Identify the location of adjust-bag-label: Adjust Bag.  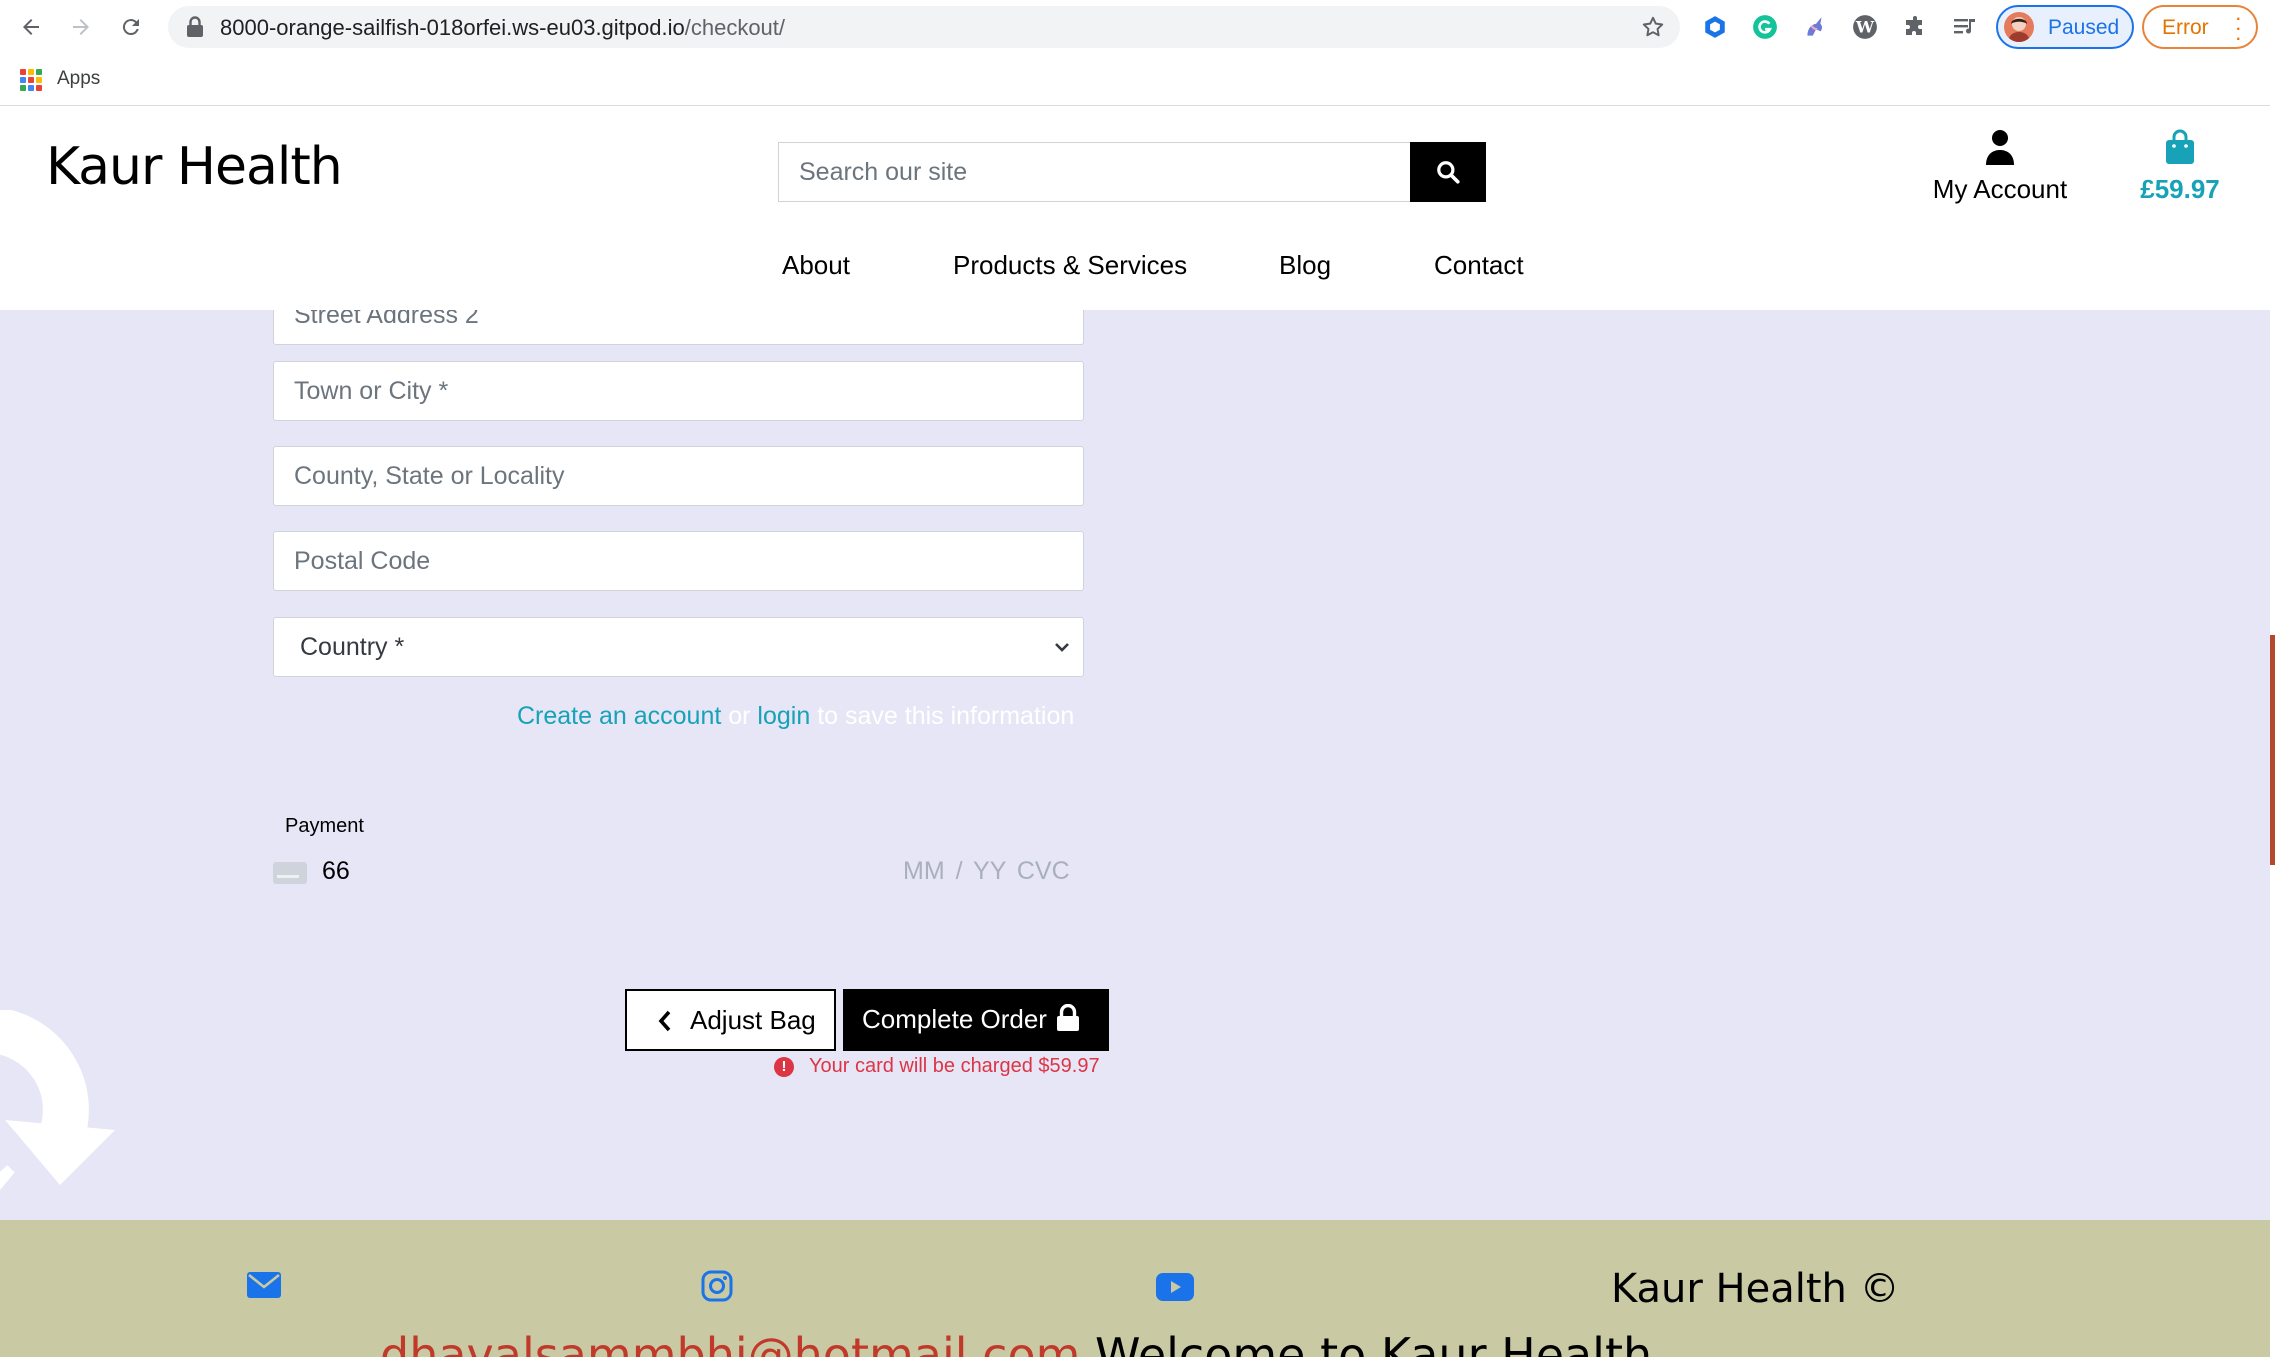
(753, 1020).